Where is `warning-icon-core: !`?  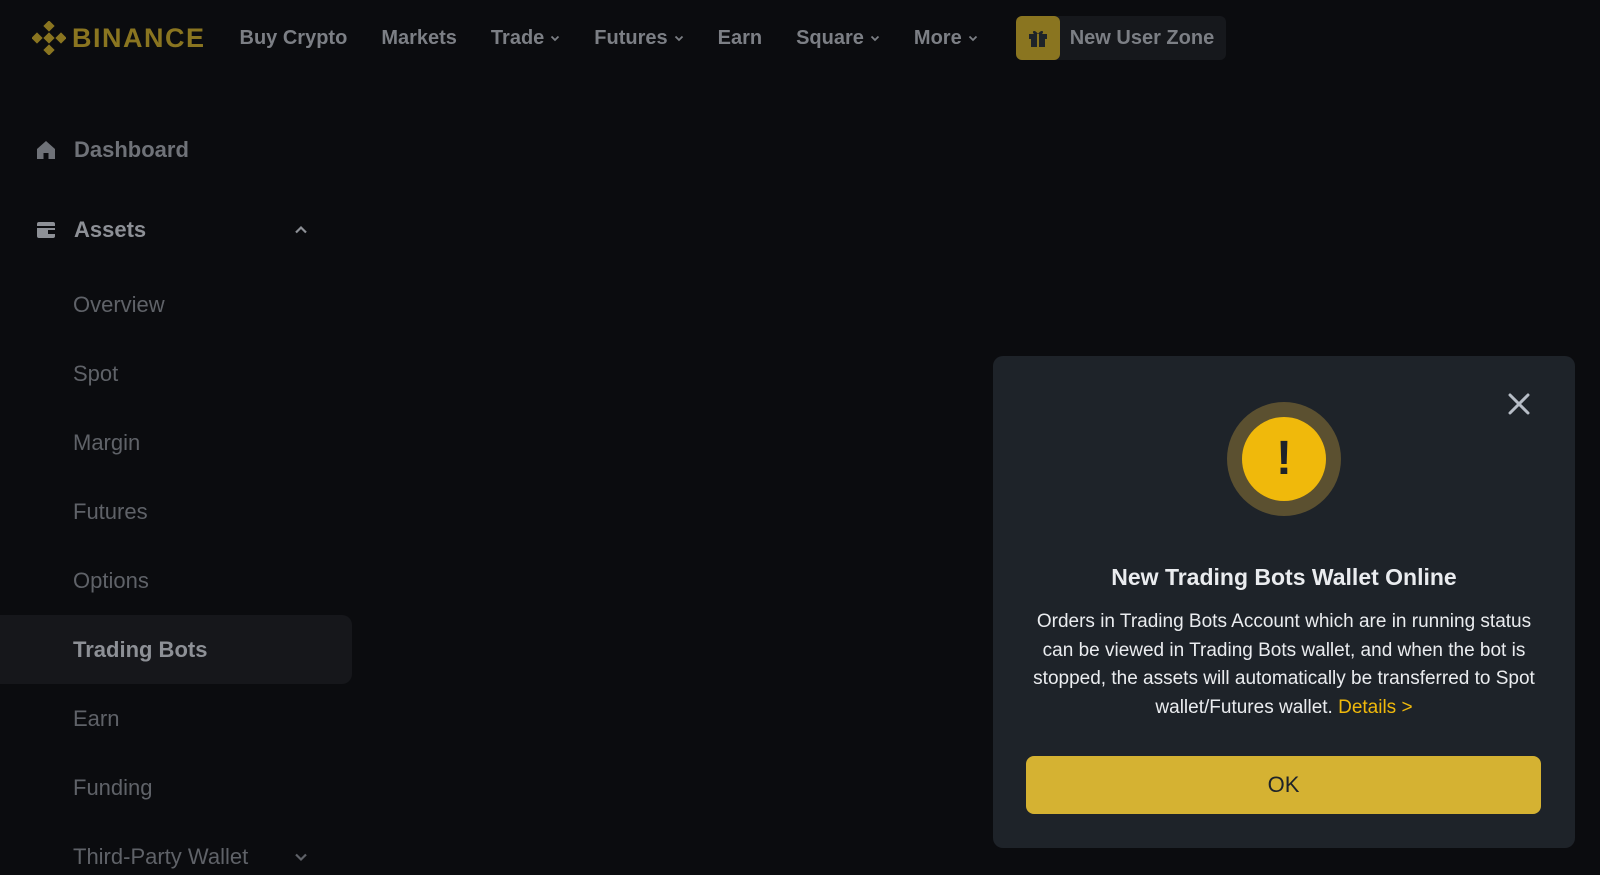 warning-icon-core: ! is located at coordinates (1284, 459).